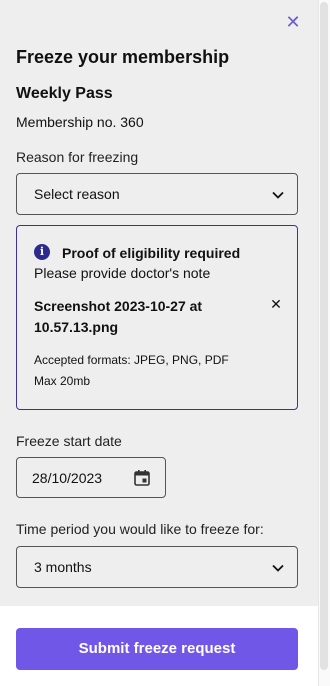  Describe the element at coordinates (293, 22) in the screenshot. I see `close-icon: ✕` at that location.